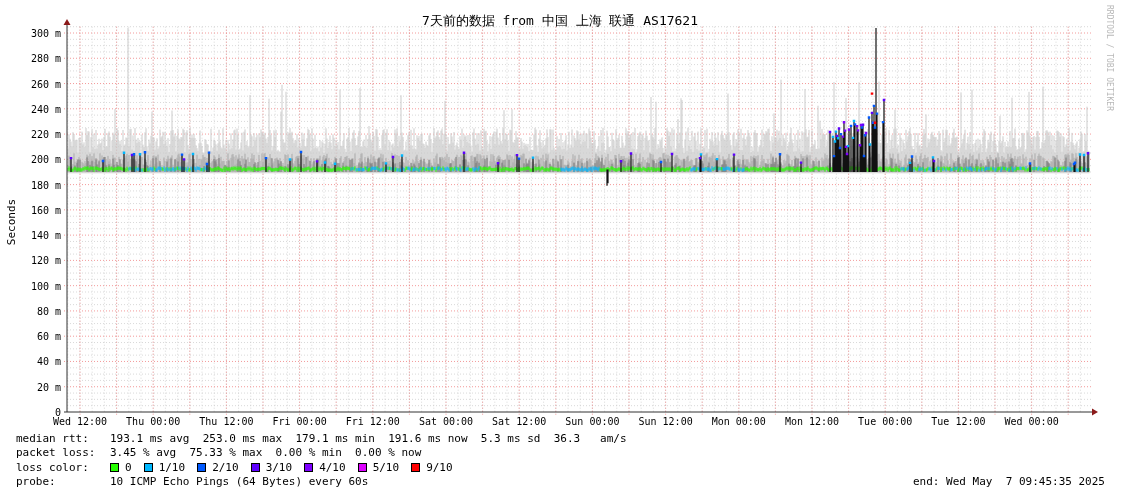  Describe the element at coordinates (225, 467) in the screenshot. I see `swatch-label: 2/10` at that location.